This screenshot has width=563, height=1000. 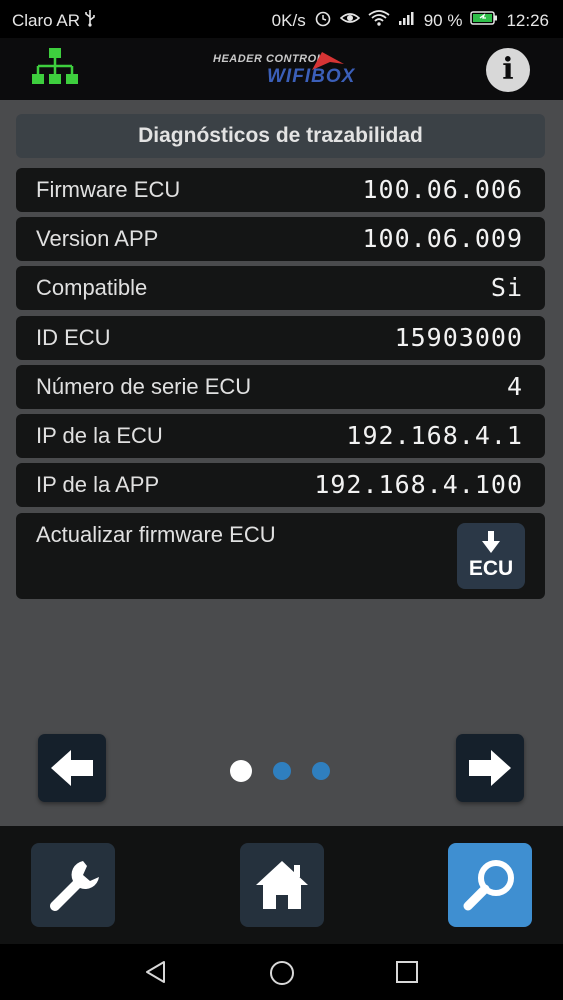 I want to click on net-speed: 0K/s, so click(x=288, y=20).